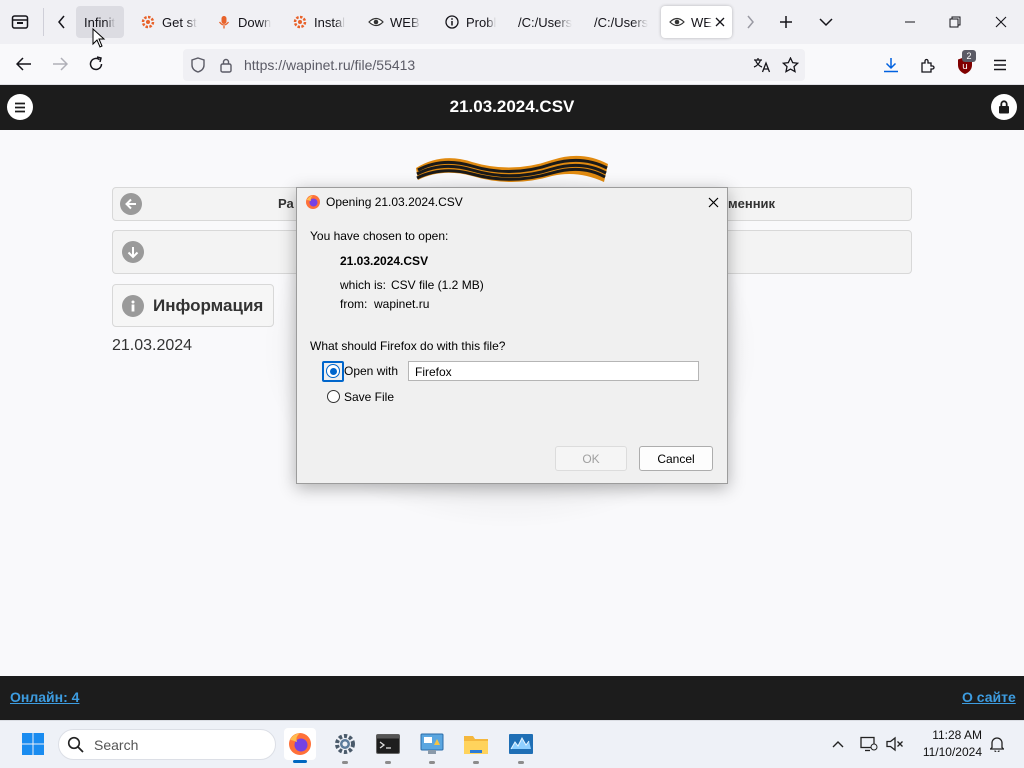 The image size is (1024, 768). What do you see at coordinates (75, 747) in the screenshot?
I see `search-icon` at bounding box center [75, 747].